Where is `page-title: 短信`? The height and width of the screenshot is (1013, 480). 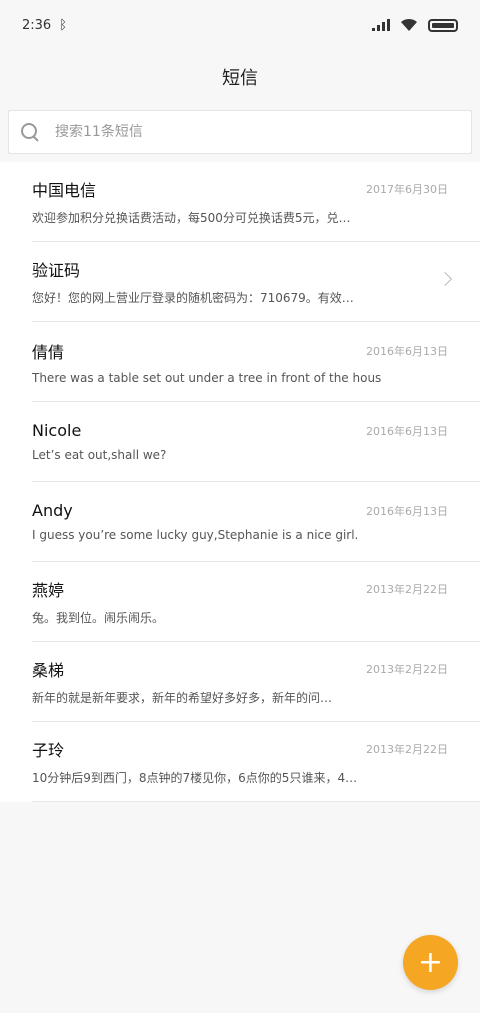 page-title: 短信 is located at coordinates (240, 78).